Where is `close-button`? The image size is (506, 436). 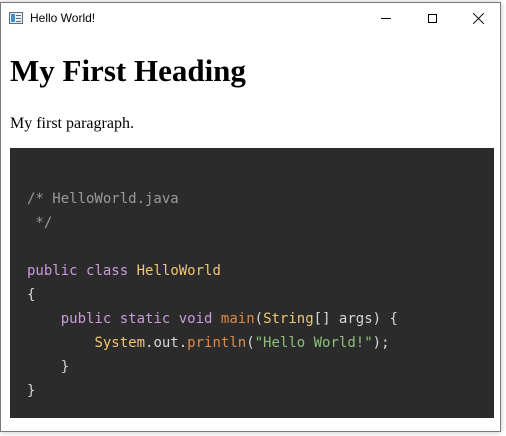 close-button is located at coordinates (478, 18).